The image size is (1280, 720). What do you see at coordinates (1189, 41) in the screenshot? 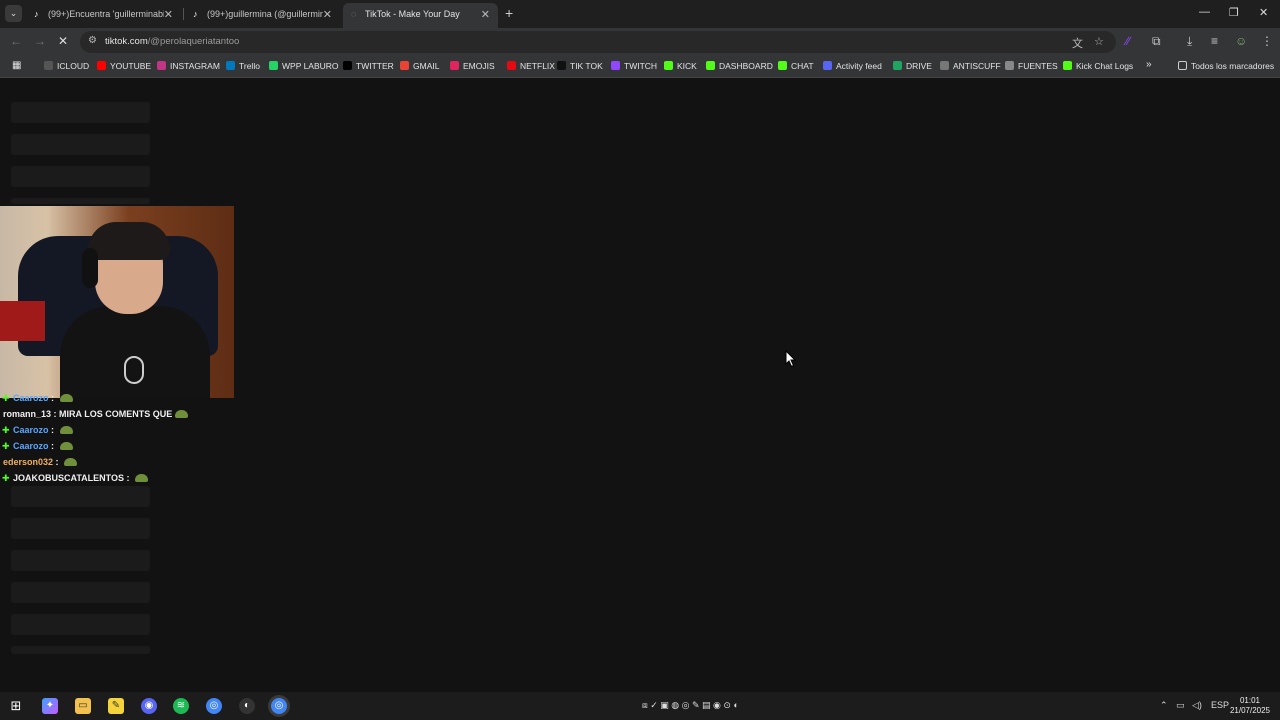
I see `download-icon: ⤓` at bounding box center [1189, 41].